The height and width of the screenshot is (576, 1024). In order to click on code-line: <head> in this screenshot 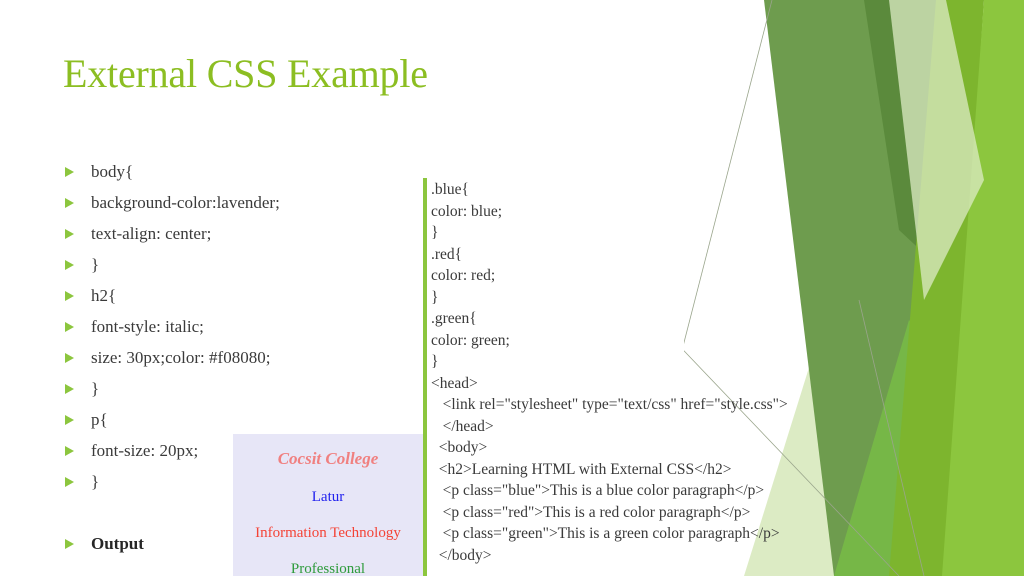, I will do `click(454, 383)`.